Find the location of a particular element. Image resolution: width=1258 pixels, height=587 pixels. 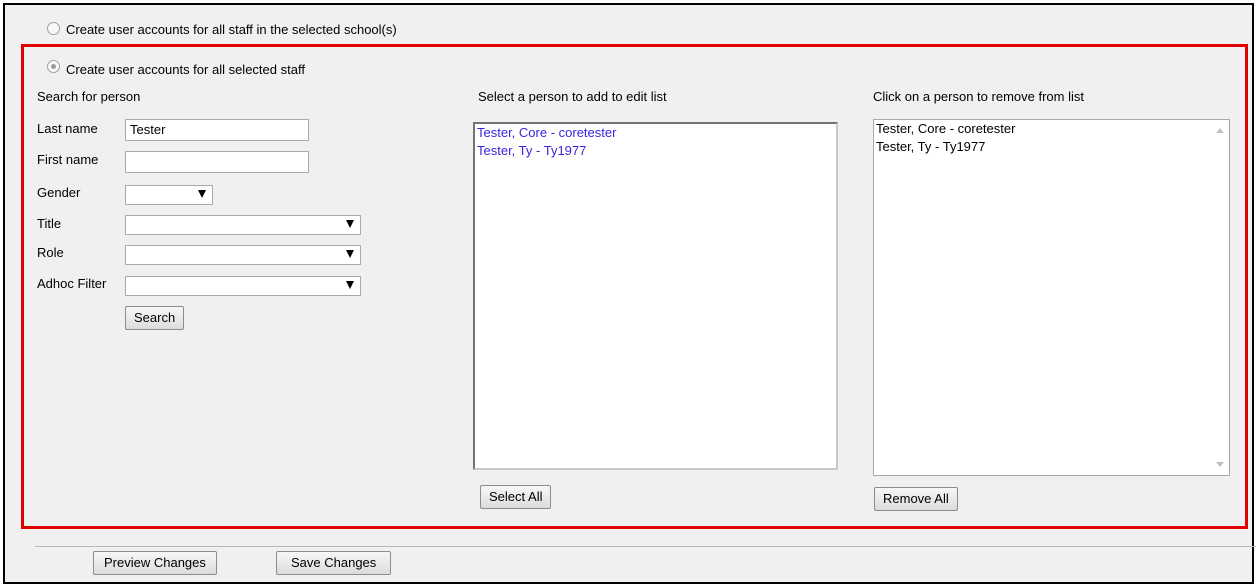

title-select is located at coordinates (243, 225).